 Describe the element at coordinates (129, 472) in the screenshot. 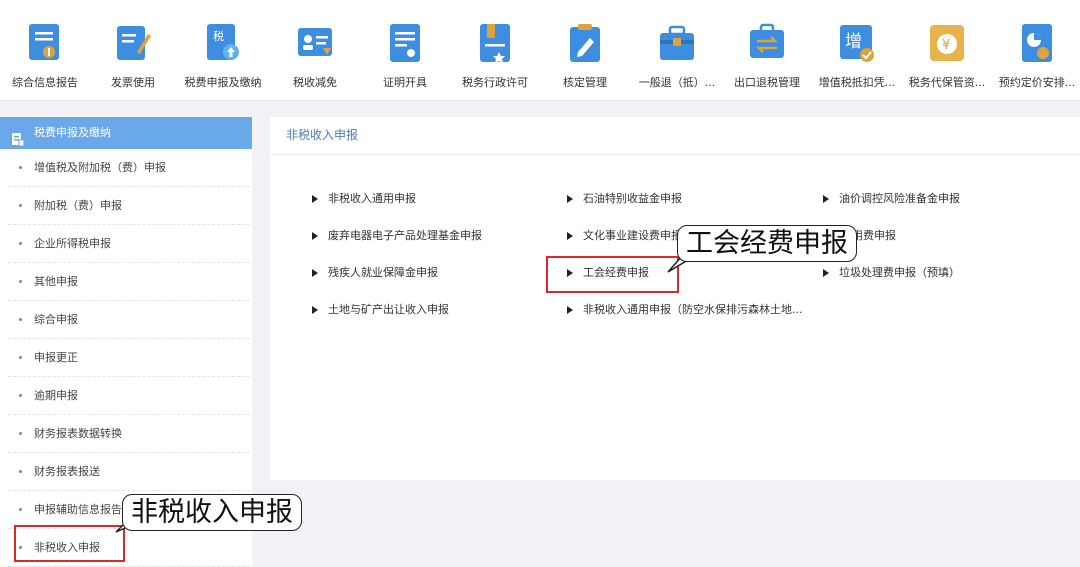

I see `sidebar-item-statement-submit: 财务报表报送` at that location.